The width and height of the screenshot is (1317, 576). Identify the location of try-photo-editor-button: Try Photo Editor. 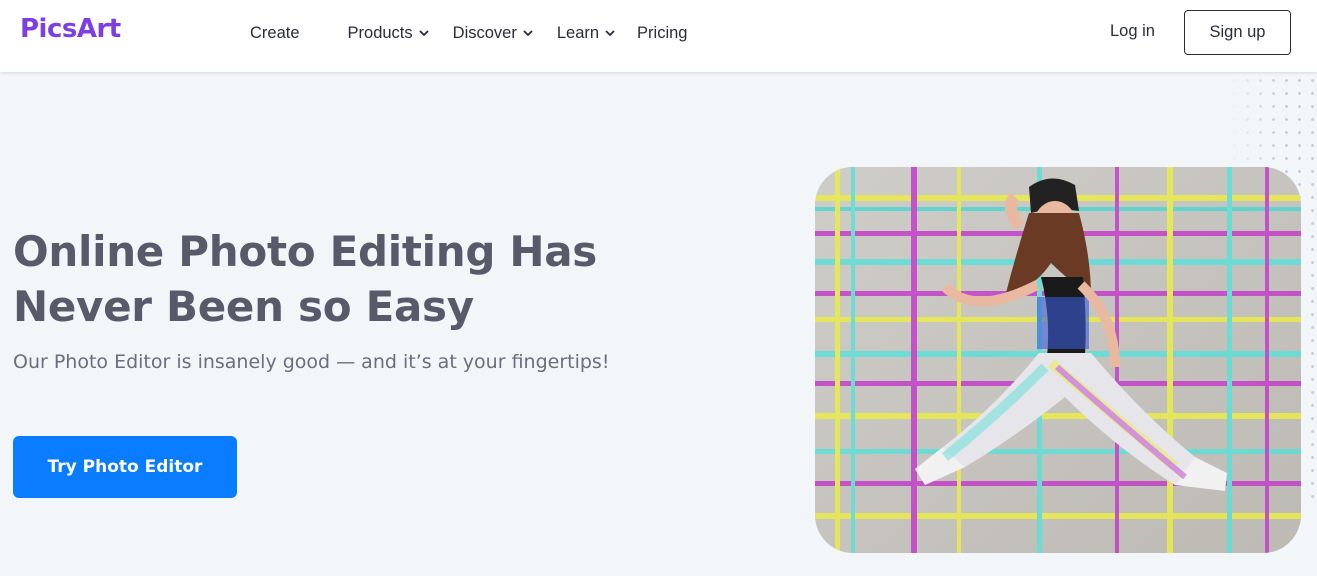
(125, 467).